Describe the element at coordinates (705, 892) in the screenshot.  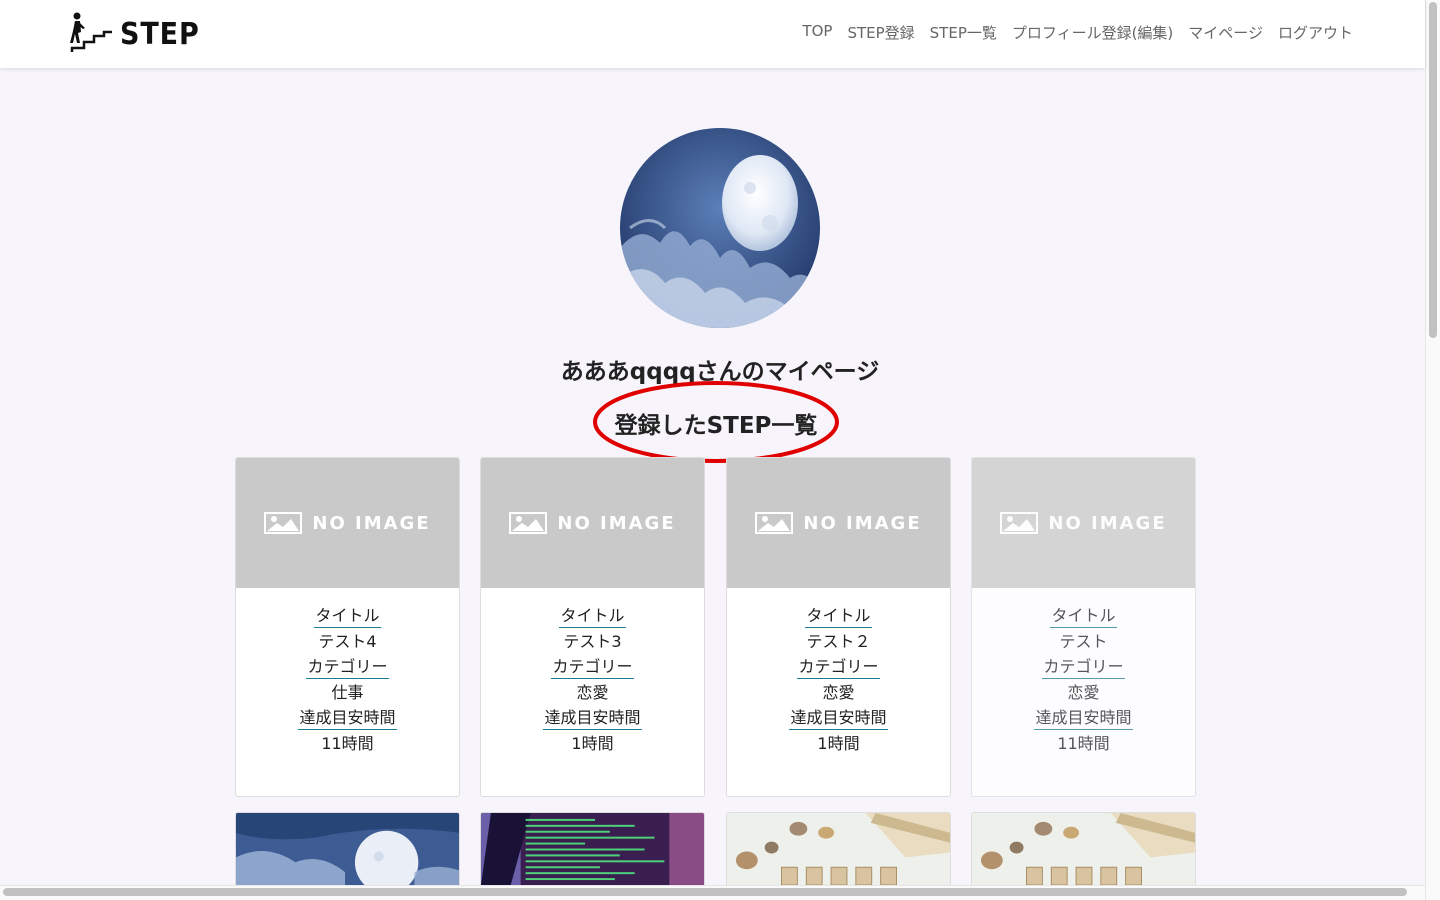
I see `horizontal-scrollbar-thumb` at that location.